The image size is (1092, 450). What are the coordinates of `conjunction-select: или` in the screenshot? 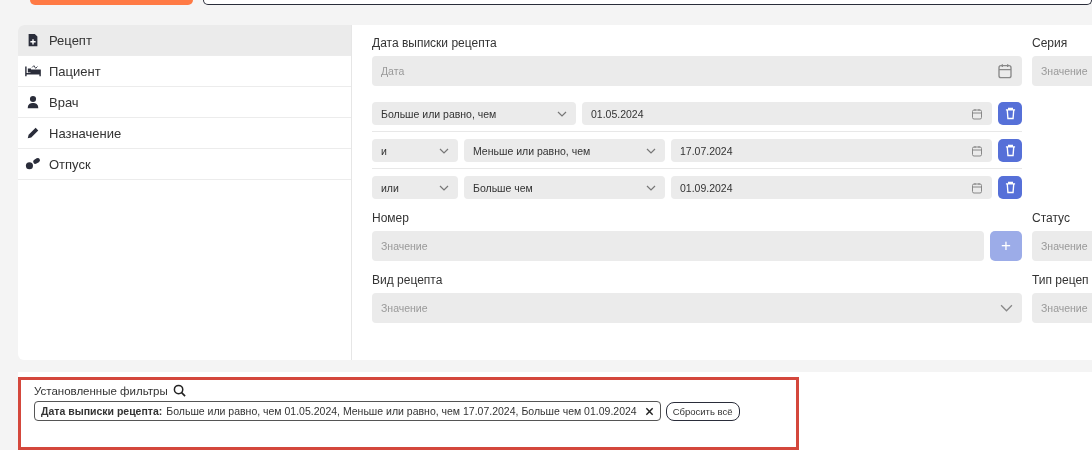 It's located at (415, 187).